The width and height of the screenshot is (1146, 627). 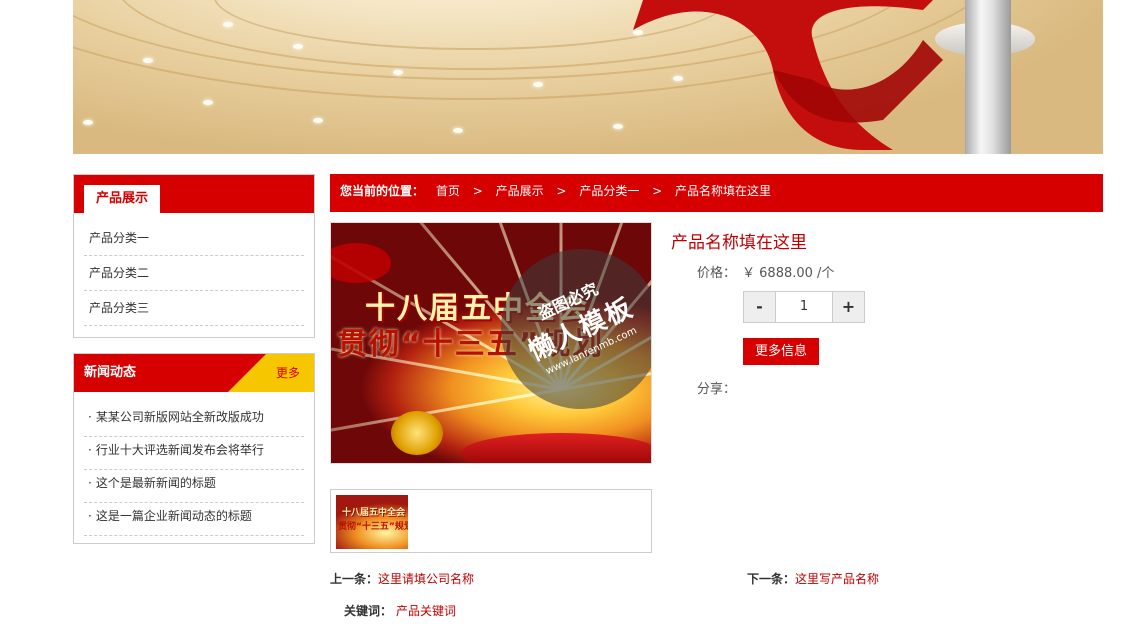 What do you see at coordinates (717, 273) in the screenshot?
I see `price-label: 价格：` at bounding box center [717, 273].